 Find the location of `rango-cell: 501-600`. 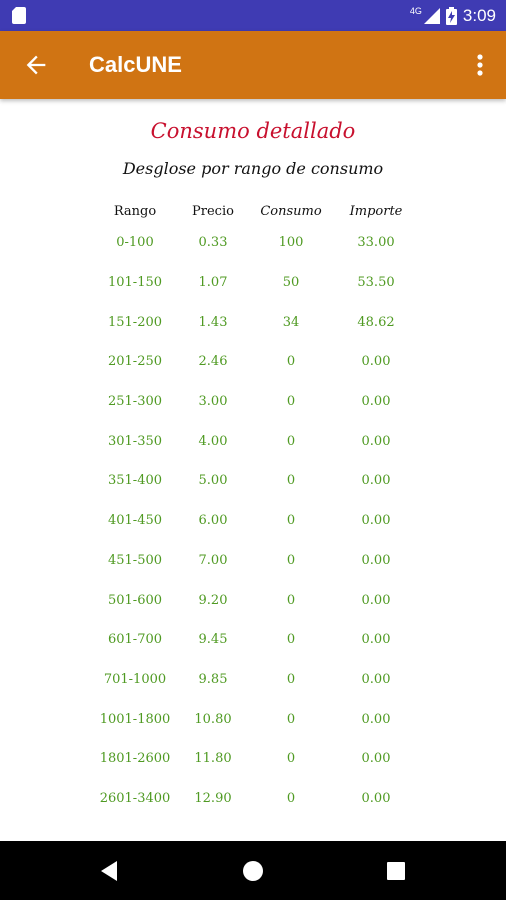

rango-cell: 501-600 is located at coordinates (135, 600).